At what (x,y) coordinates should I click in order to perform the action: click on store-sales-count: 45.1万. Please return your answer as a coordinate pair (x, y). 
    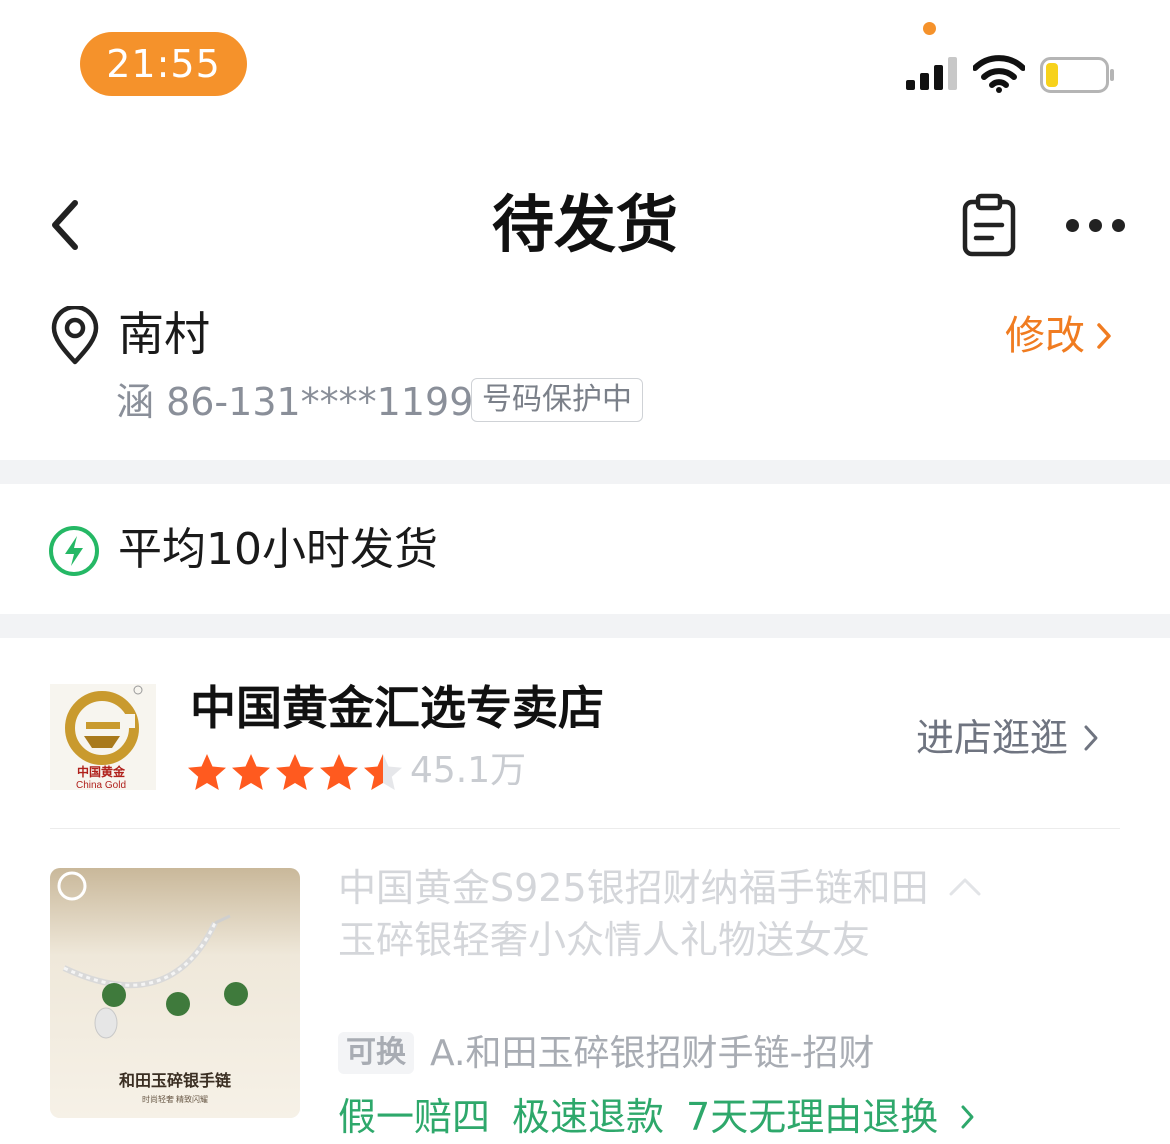
    Looking at the image, I should click on (468, 770).